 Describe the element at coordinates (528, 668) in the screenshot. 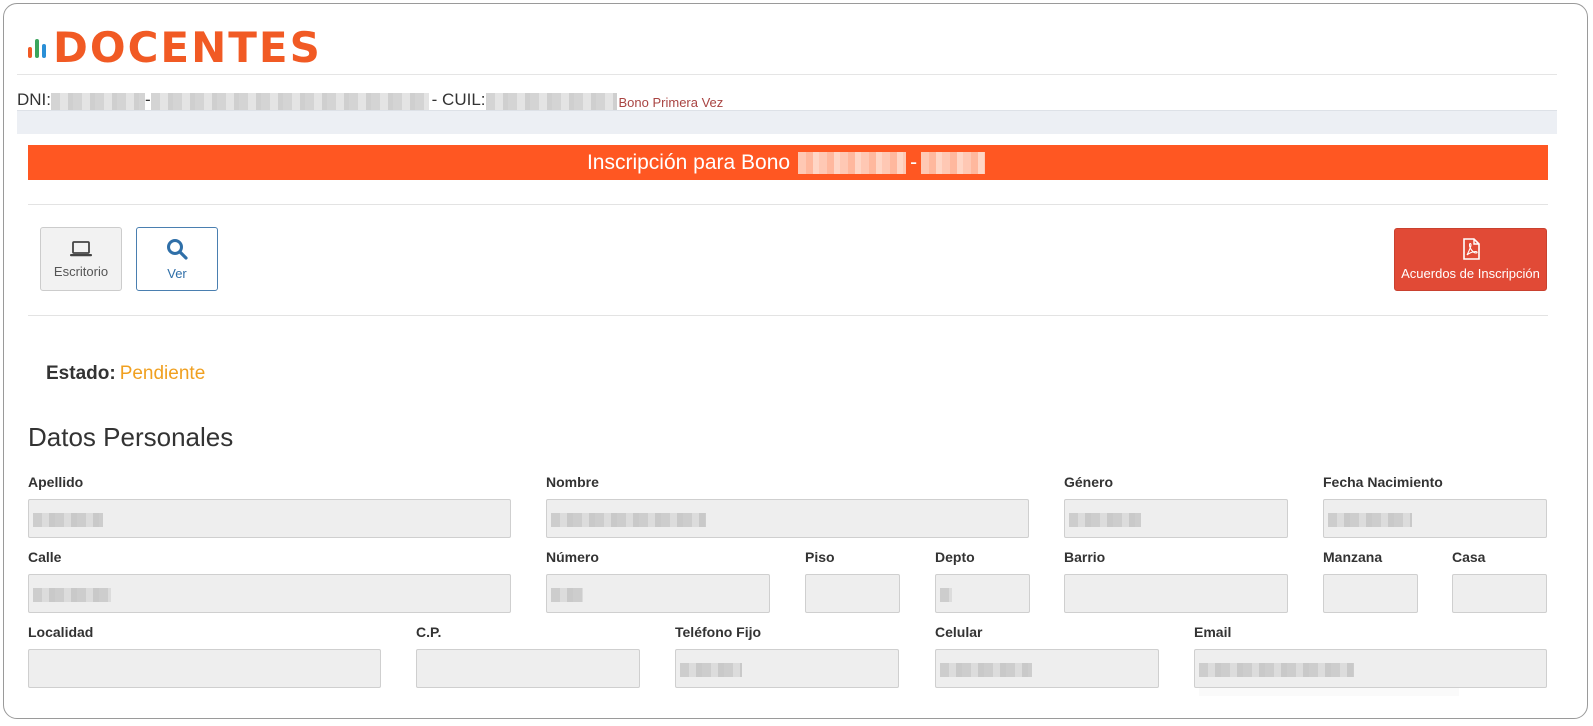

I see `cp-field` at that location.